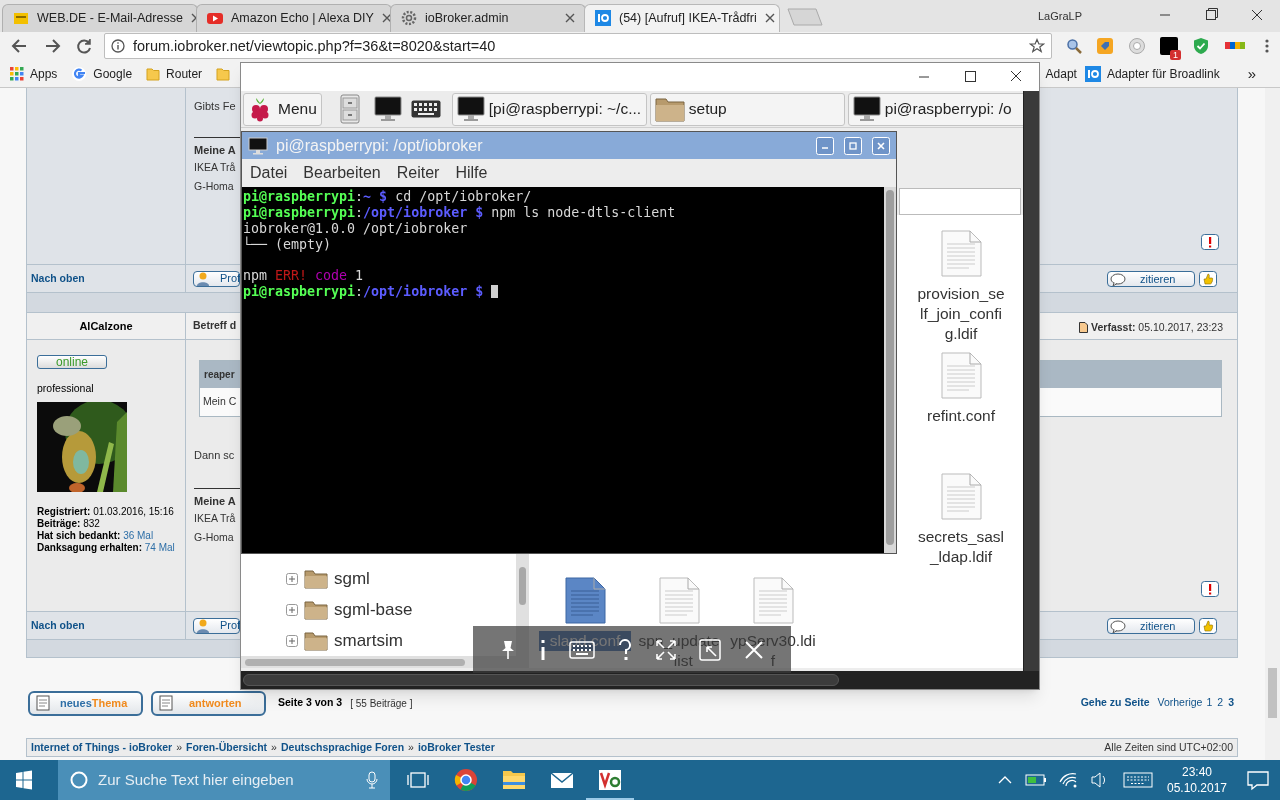 Image resolution: width=1280 pixels, height=800 pixels. Describe the element at coordinates (91, 523) in the screenshot. I see `stat-value: 832` at that location.